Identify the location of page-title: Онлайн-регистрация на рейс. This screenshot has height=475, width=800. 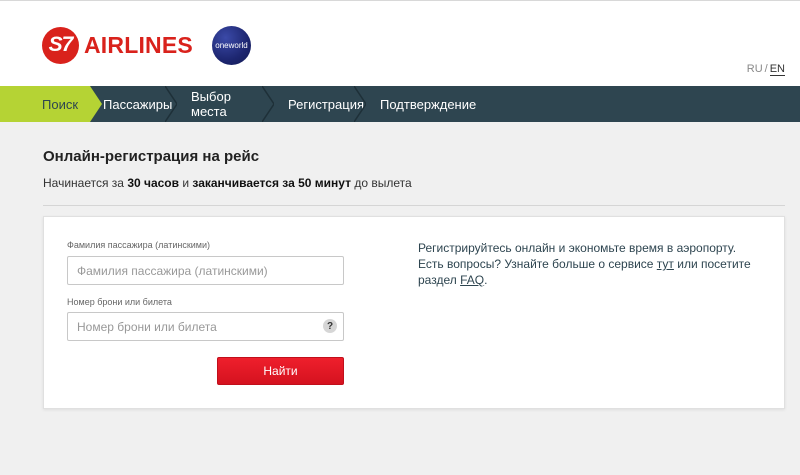
(151, 156).